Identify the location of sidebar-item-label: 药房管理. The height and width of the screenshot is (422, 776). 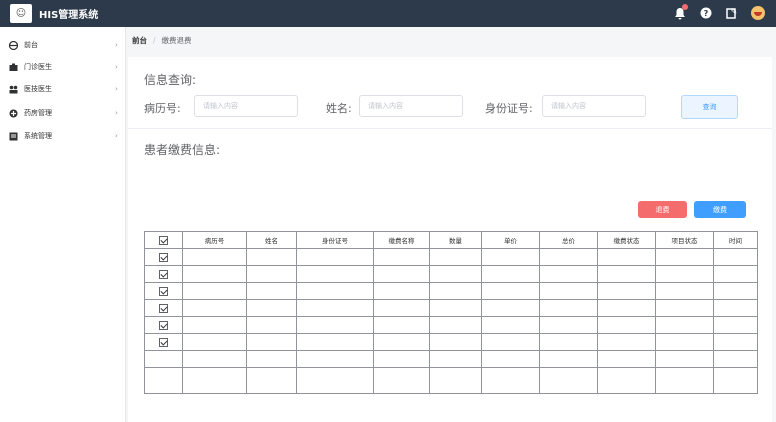
(38, 113).